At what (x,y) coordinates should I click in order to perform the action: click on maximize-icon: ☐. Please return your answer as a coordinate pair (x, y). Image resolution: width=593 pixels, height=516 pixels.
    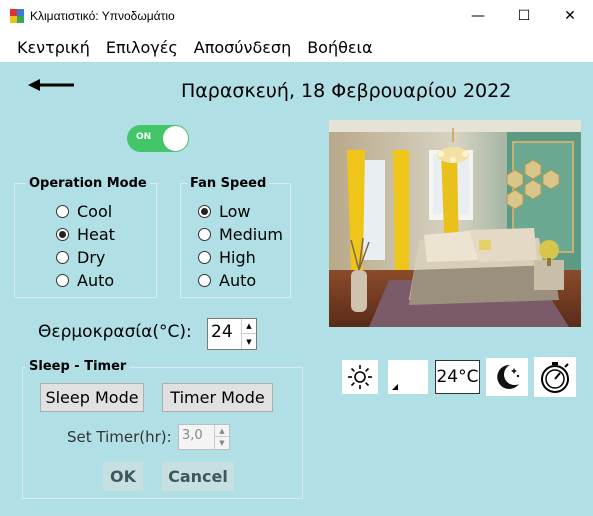
    Looking at the image, I should click on (524, 16).